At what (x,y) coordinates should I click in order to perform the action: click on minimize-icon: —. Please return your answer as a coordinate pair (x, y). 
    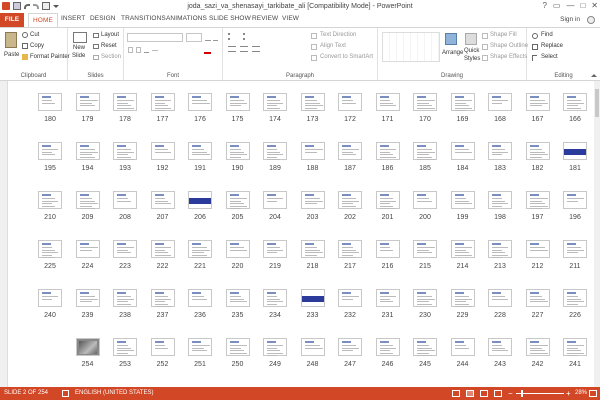
    Looking at the image, I should click on (570, 5).